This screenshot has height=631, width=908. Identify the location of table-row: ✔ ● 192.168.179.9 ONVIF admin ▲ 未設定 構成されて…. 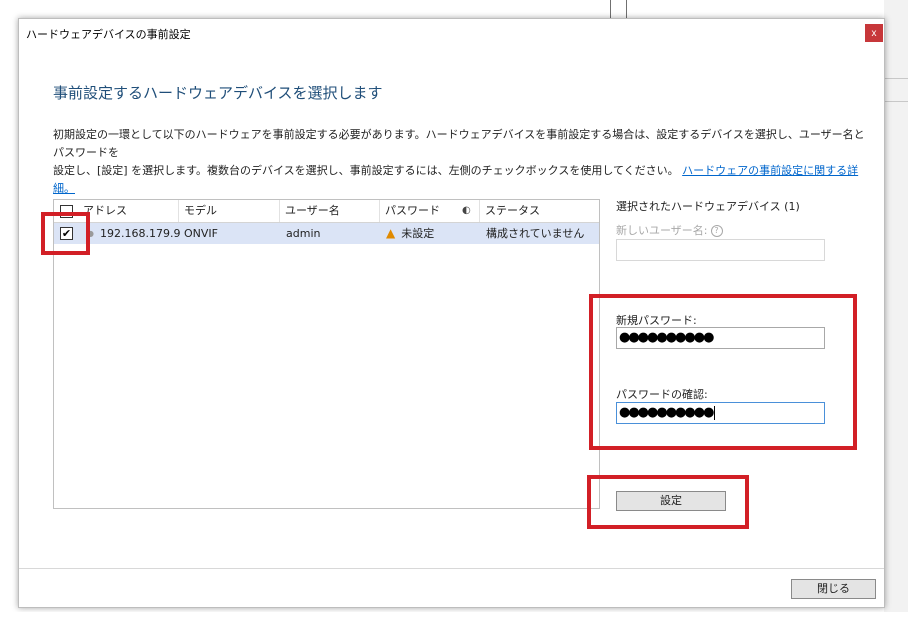
(326, 233).